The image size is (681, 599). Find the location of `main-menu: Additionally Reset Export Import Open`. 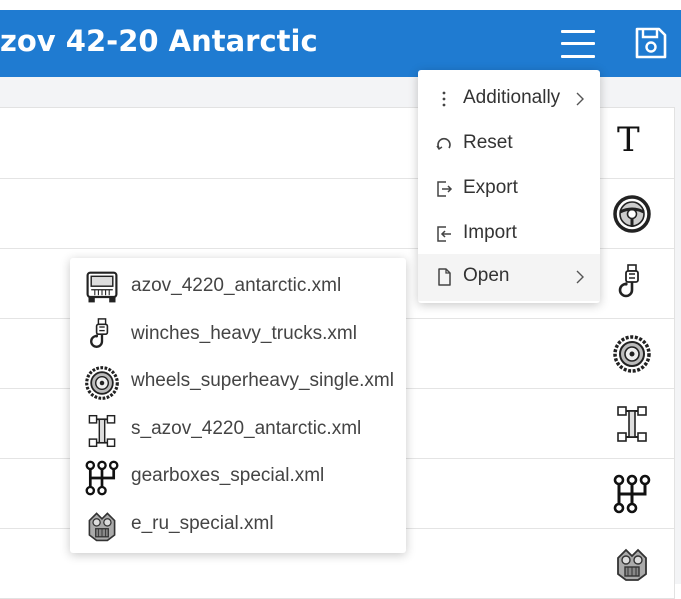

main-menu: Additionally Reset Export Import Open is located at coordinates (509, 186).